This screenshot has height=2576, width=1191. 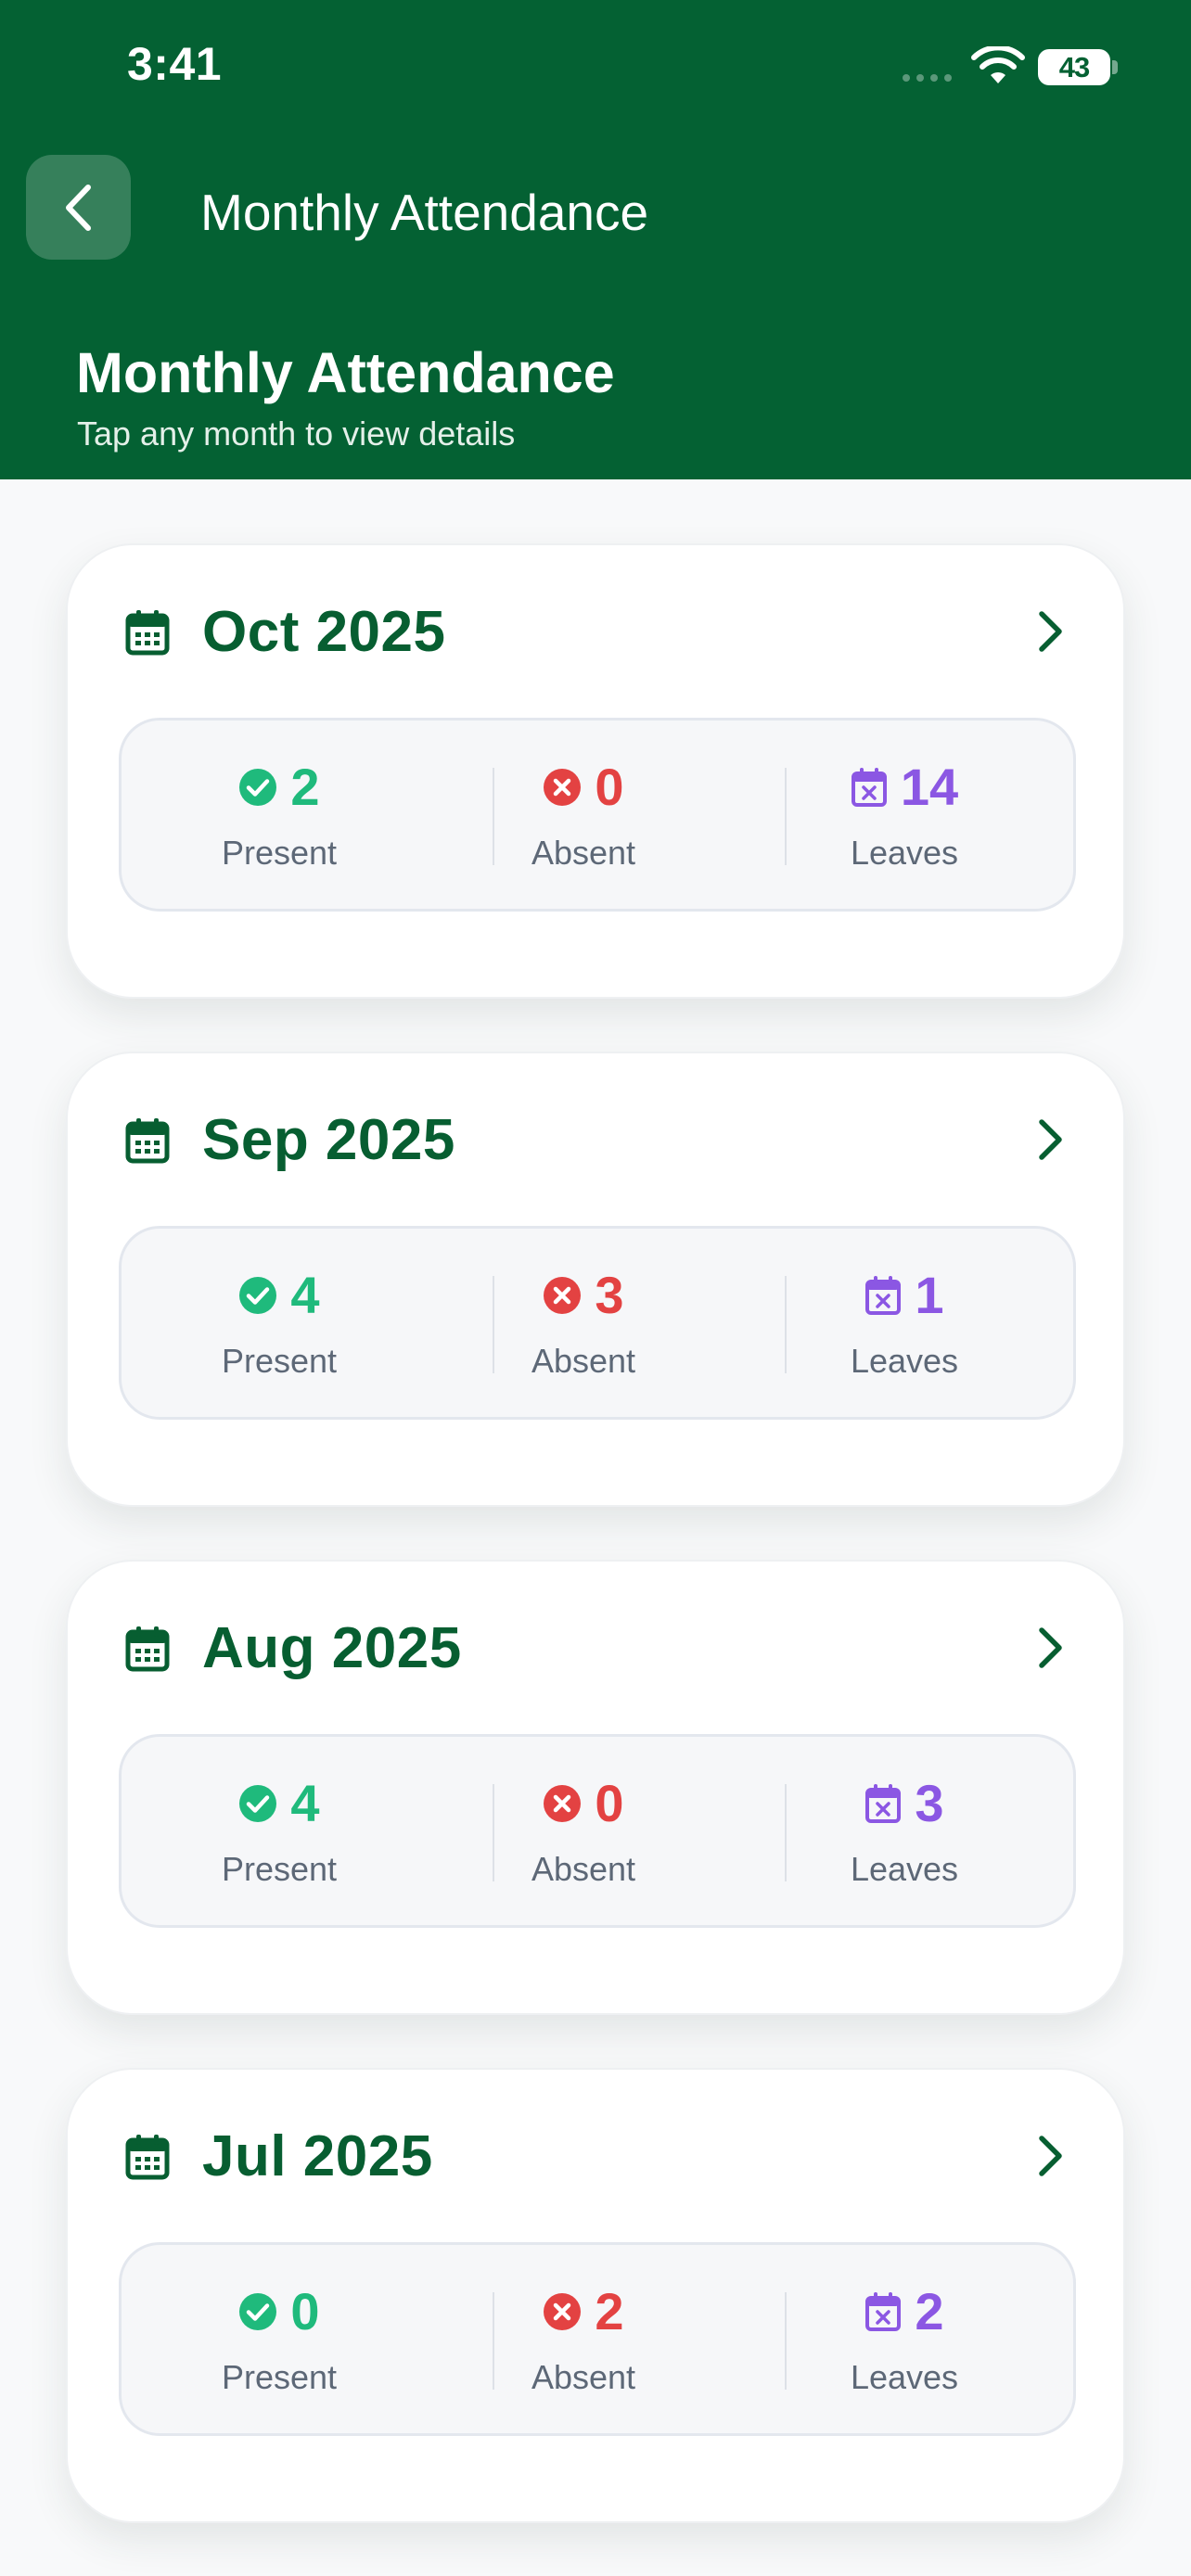 I want to click on leaves-count: 3, so click(x=929, y=1803).